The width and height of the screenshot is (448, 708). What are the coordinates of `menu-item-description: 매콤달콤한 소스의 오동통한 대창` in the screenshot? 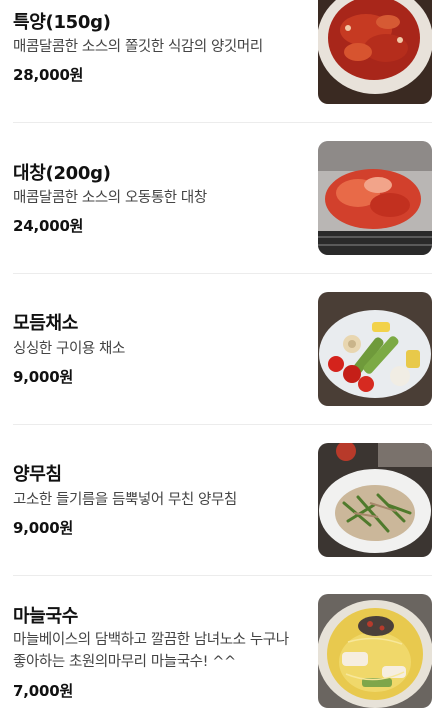 It's located at (110, 198).